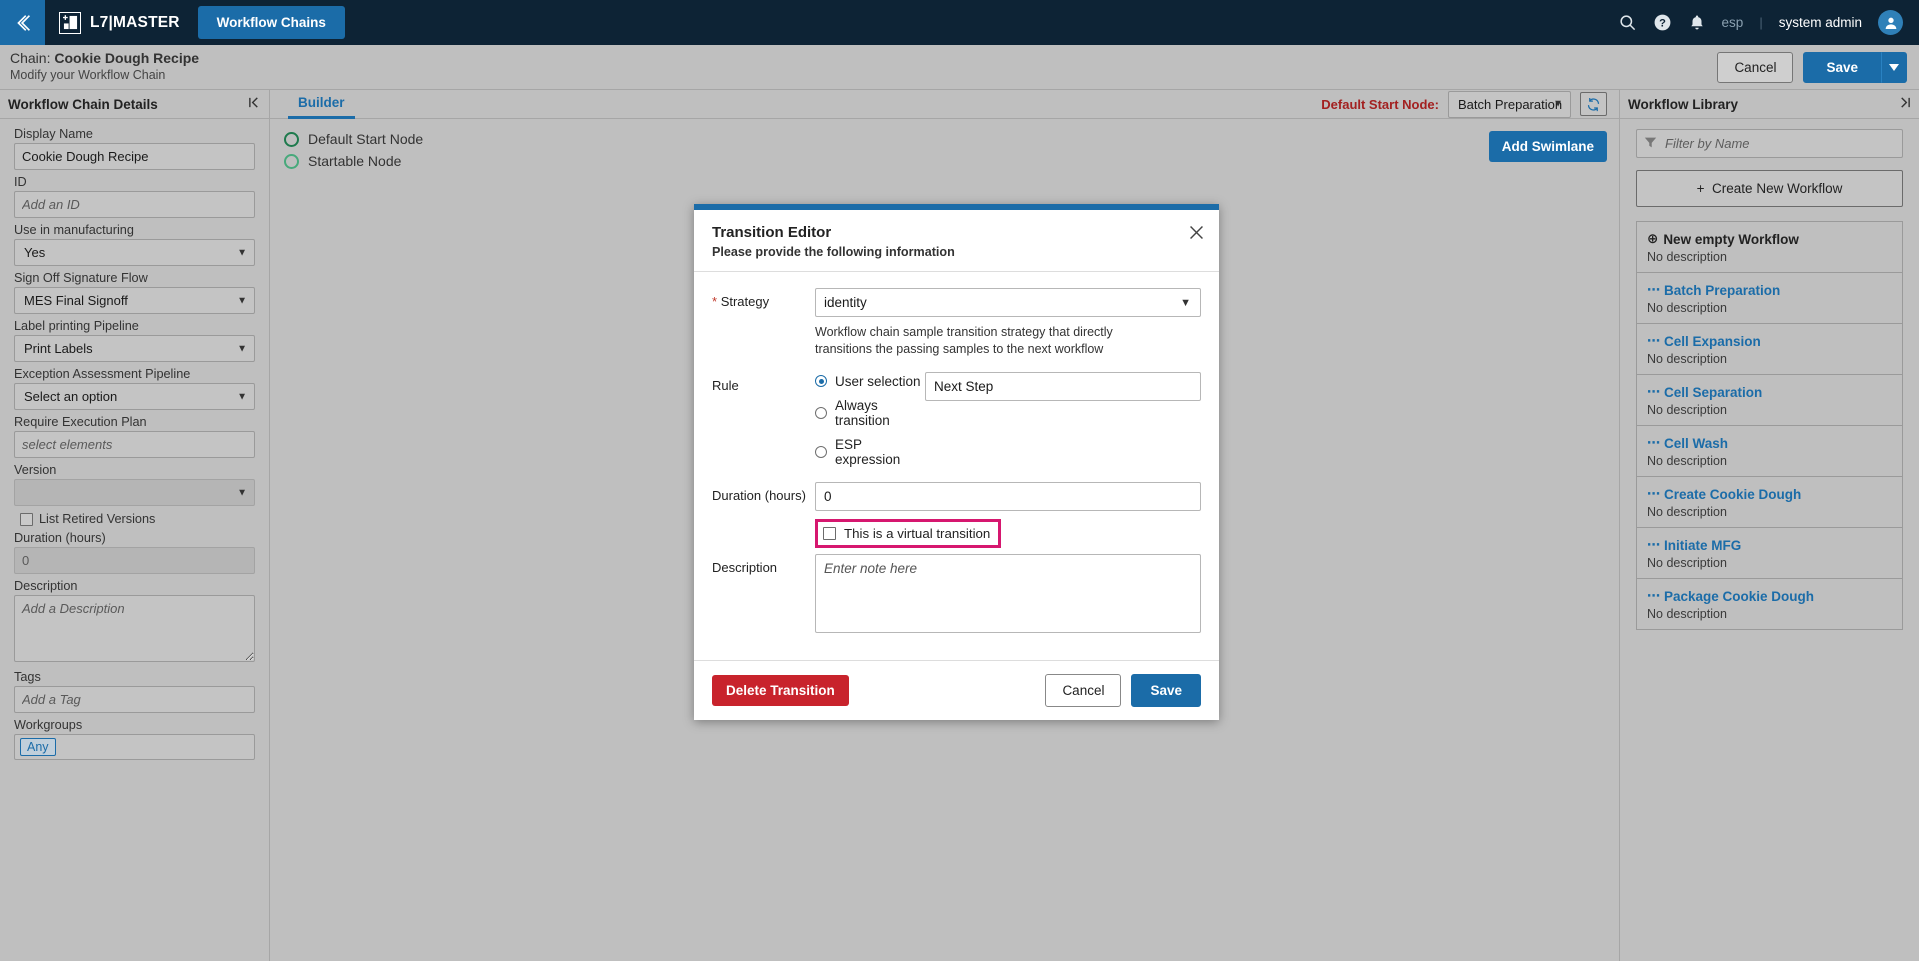 This screenshot has height=961, width=1919. Describe the element at coordinates (1166, 690) in the screenshot. I see `dialog-save-button: Save` at that location.